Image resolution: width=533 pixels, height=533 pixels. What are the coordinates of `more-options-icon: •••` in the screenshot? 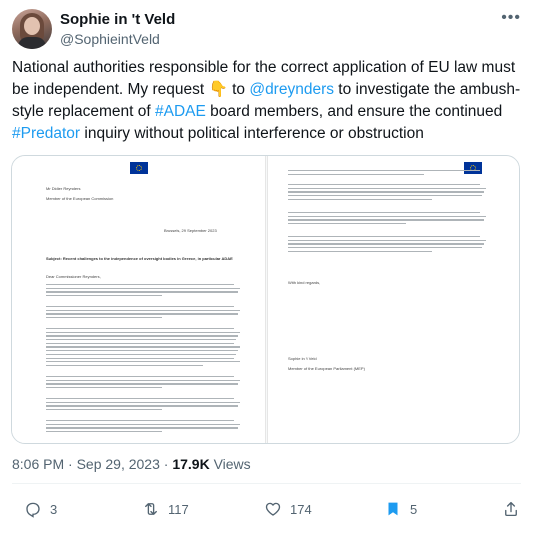 It's located at (511, 18).